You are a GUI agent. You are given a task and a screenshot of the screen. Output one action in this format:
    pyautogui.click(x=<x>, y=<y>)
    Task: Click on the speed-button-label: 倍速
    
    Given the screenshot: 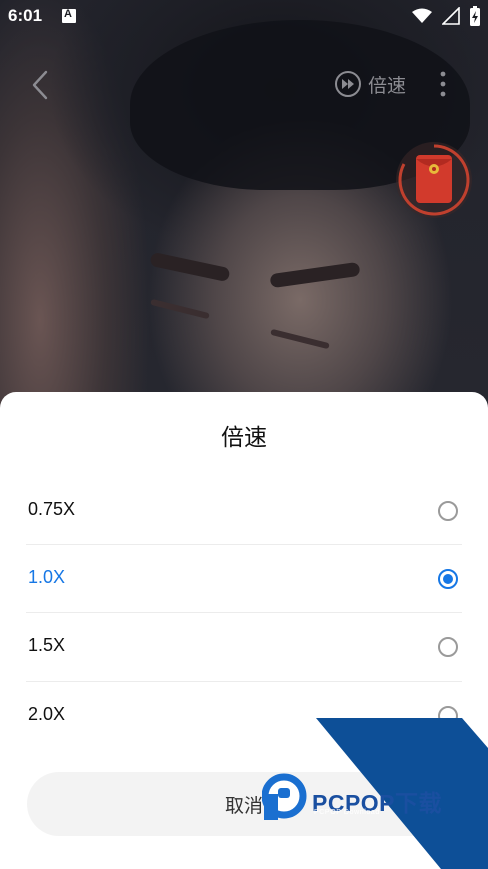 What is the action you would take?
    pyautogui.click(x=387, y=85)
    